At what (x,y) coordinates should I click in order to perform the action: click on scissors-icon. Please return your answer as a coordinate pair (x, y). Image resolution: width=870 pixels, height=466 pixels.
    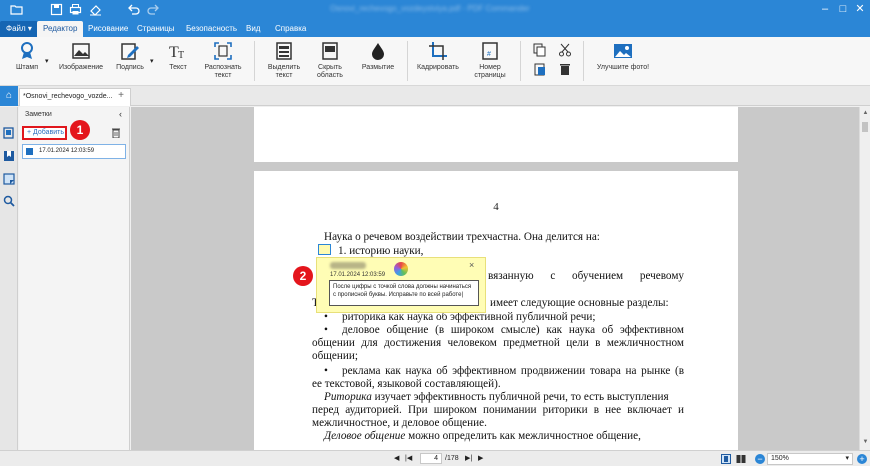
    Looking at the image, I should click on (565, 50).